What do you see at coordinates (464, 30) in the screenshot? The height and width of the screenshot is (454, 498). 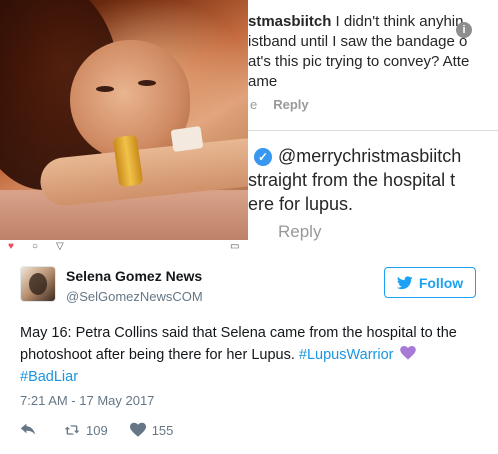 I see `info-icon: i` at bounding box center [464, 30].